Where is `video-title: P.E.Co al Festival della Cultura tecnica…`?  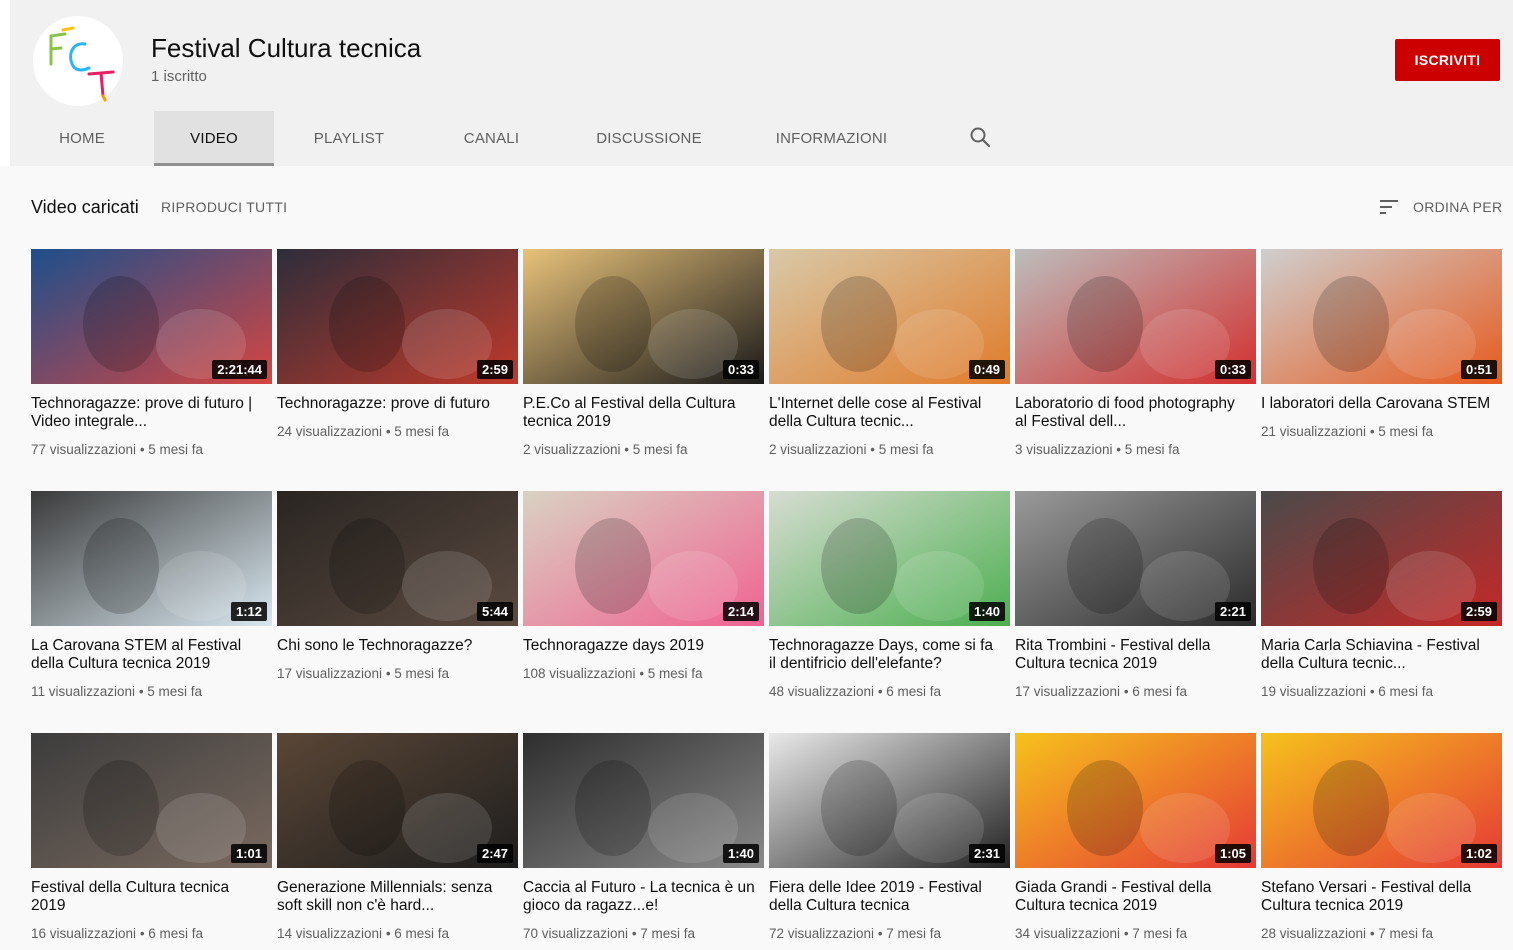 video-title: P.E.Co al Festival della Cultura tecnica… is located at coordinates (643, 413).